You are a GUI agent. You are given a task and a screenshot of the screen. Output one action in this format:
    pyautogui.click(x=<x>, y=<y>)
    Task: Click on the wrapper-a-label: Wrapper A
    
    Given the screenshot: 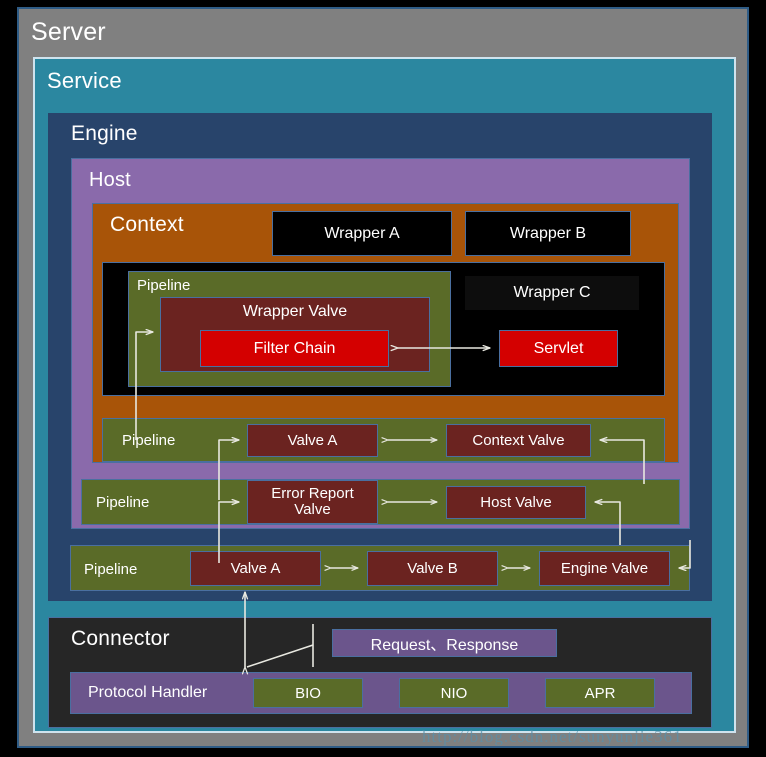 What is the action you would take?
    pyautogui.click(x=362, y=233)
    